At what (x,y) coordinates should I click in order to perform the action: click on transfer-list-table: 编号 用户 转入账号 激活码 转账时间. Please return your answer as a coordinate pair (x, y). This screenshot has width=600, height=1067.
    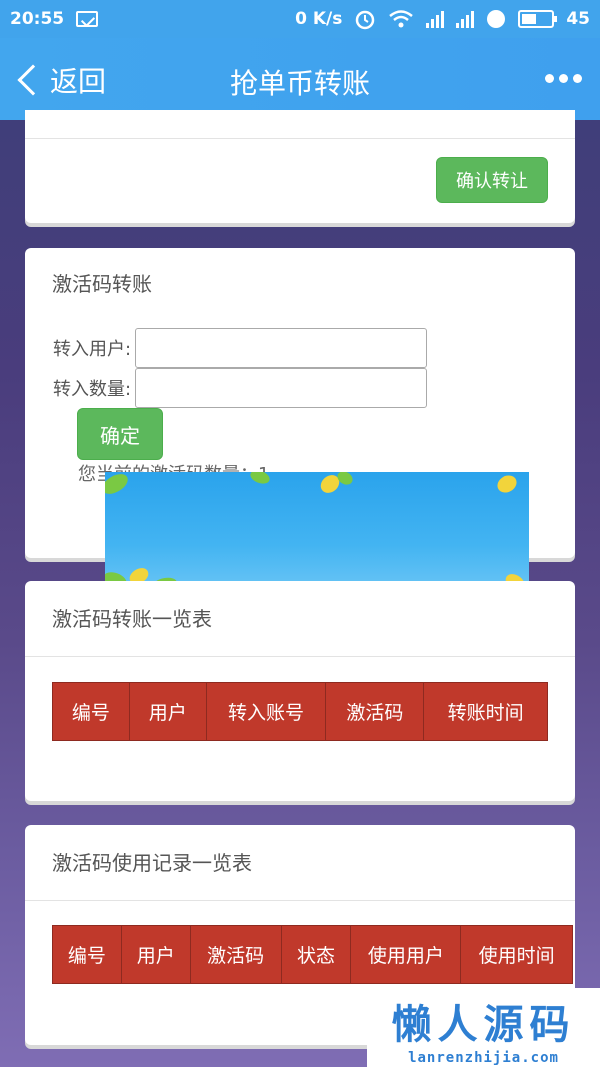
    Looking at the image, I should click on (300, 711).